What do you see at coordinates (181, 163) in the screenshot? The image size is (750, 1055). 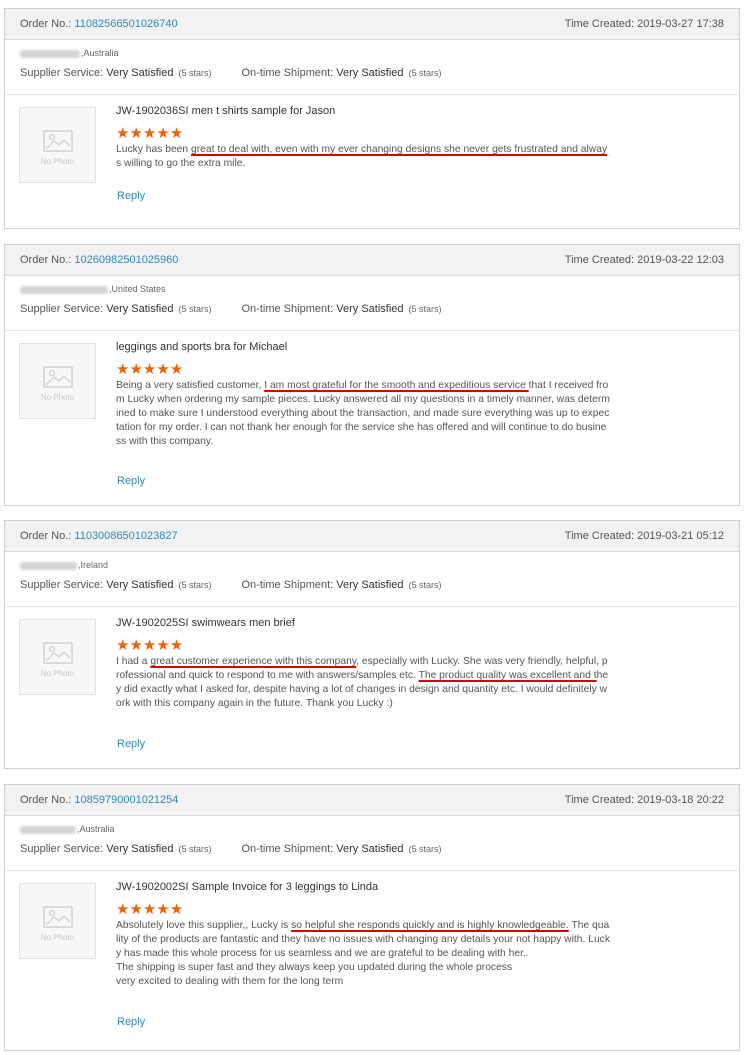 I see `comment-text: s willing to go the extra mile.` at bounding box center [181, 163].